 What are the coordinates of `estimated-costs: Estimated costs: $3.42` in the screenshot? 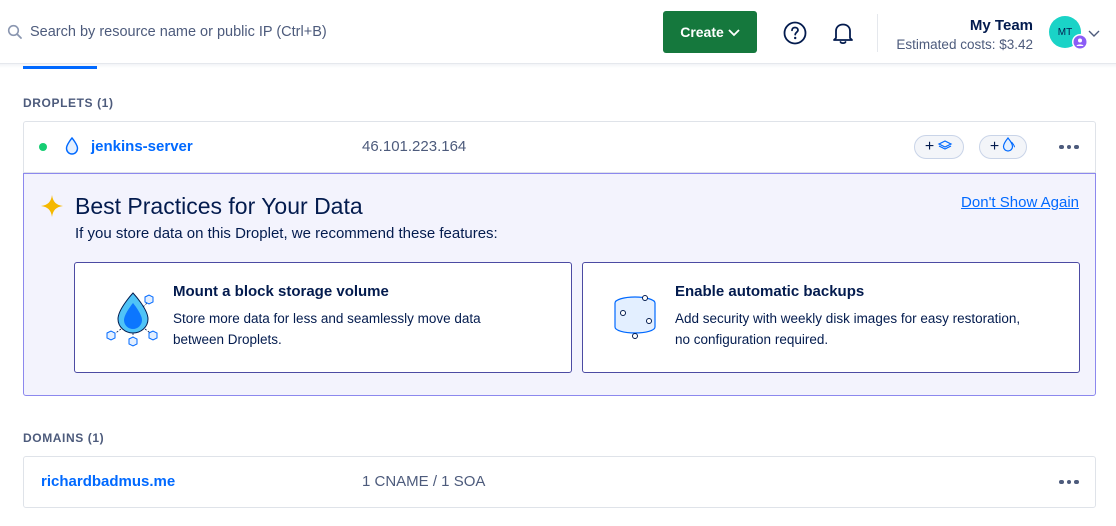 It's located at (964, 44).